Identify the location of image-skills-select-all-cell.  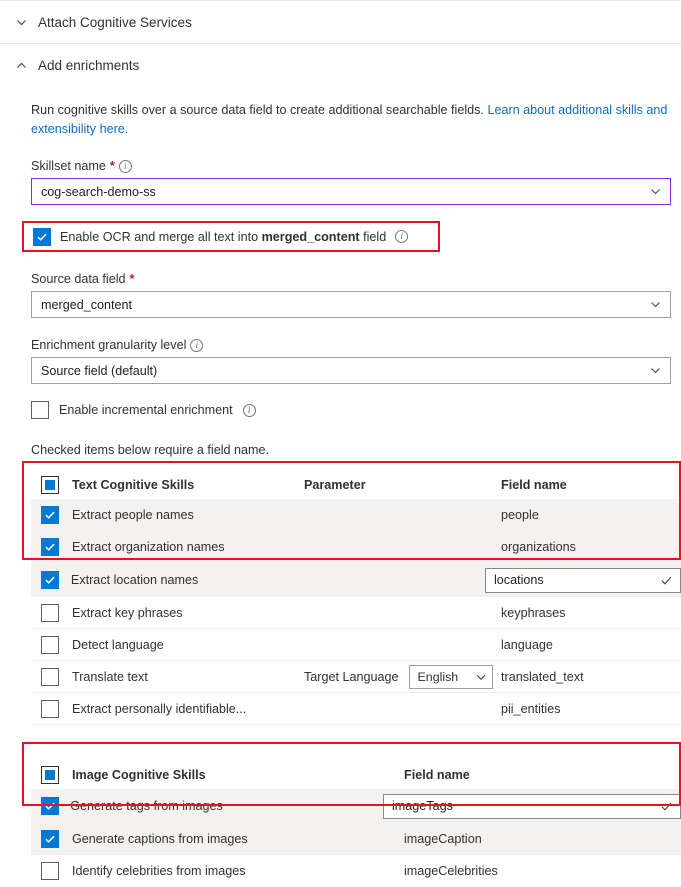
(51, 775).